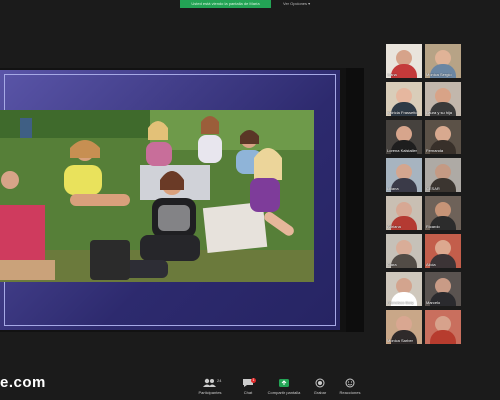  I want to click on participant-tile: patricia Frassetto, so click(404, 99).